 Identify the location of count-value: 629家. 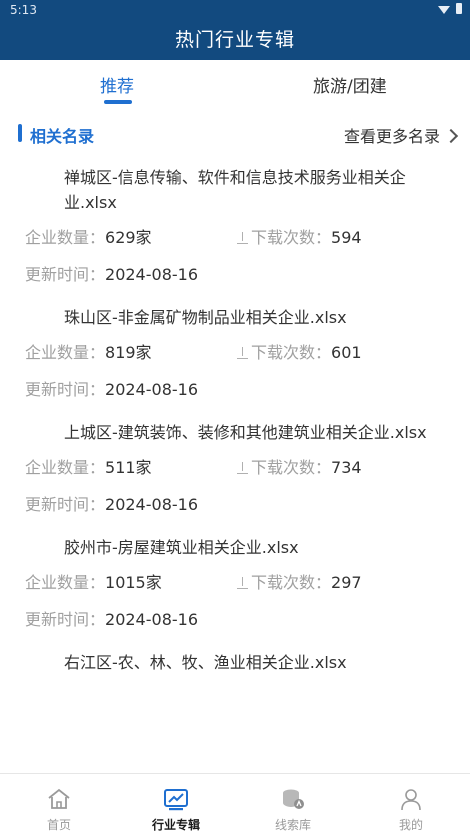
(128, 237).